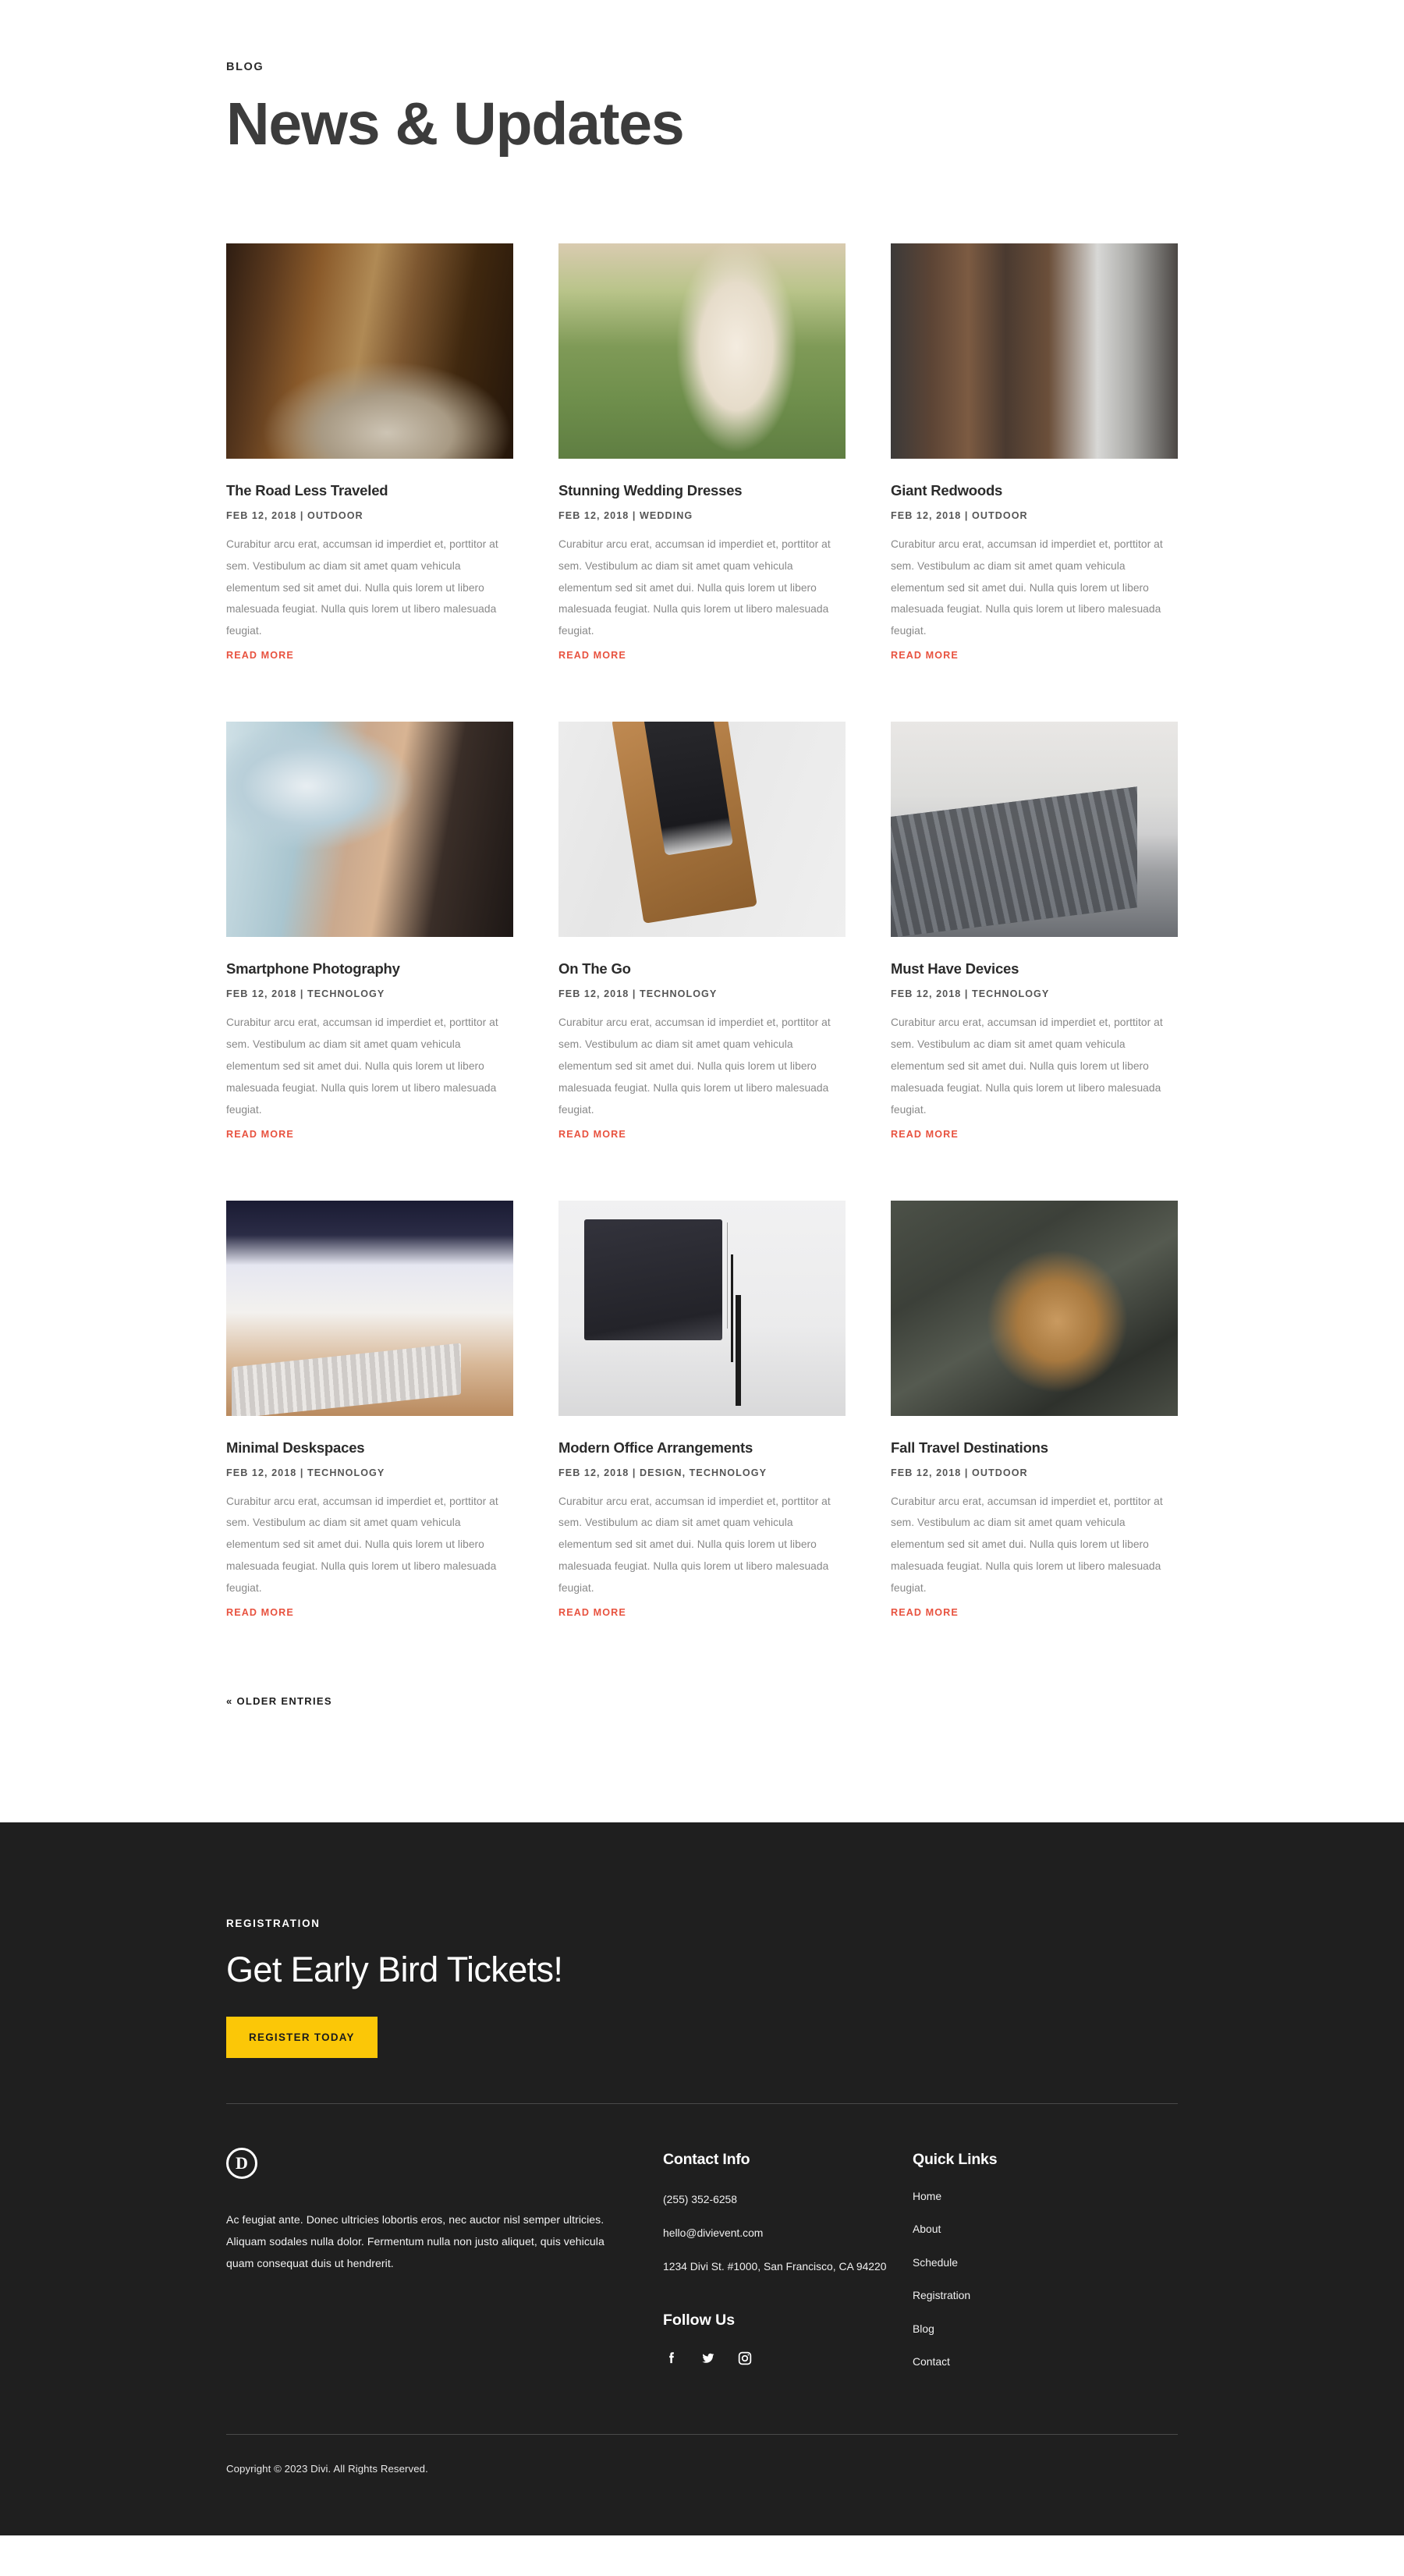 The image size is (1404, 2576). What do you see at coordinates (1014, 2262) in the screenshot?
I see `quick-link-schedule: Schedule` at bounding box center [1014, 2262].